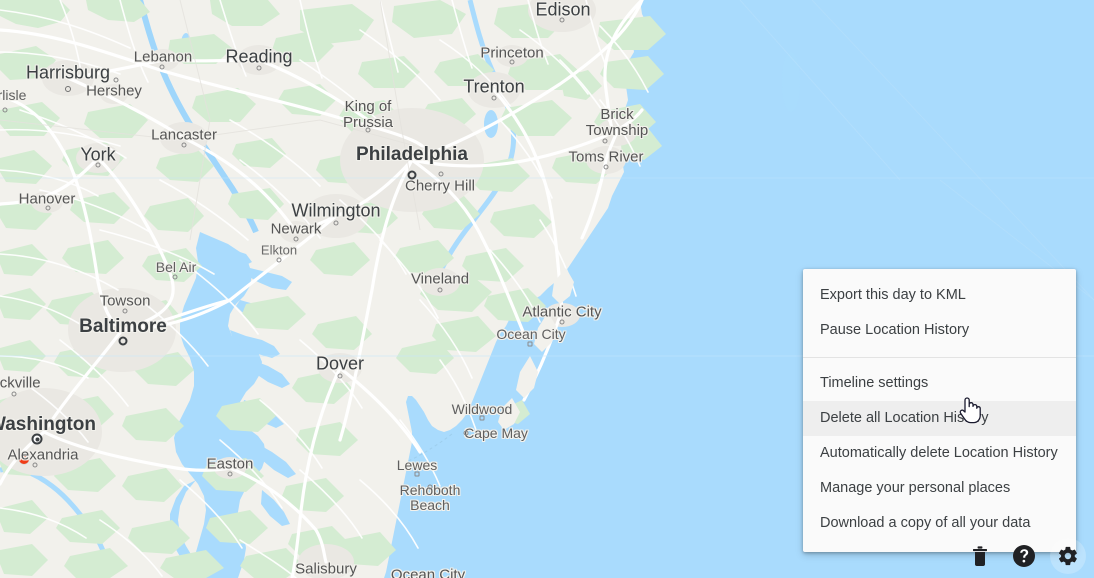  What do you see at coordinates (939, 453) in the screenshot?
I see `menu-item-auto-delete-location-history: Automatically delete Location History` at bounding box center [939, 453].